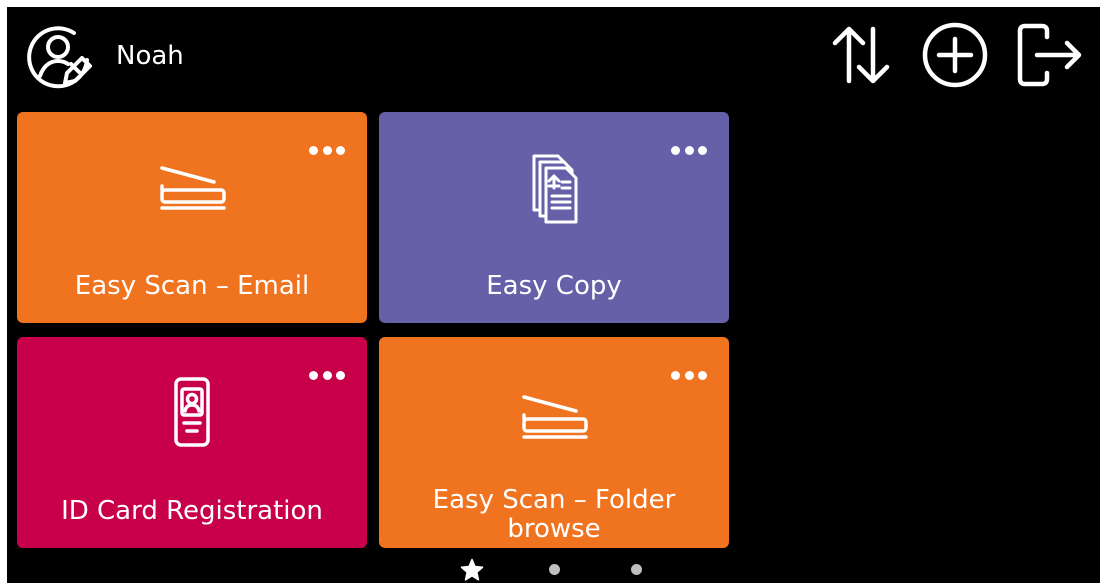  What do you see at coordinates (554, 442) in the screenshot?
I see `tile-easy-scan-folder-browse: Easy Scan – Folder browse` at bounding box center [554, 442].